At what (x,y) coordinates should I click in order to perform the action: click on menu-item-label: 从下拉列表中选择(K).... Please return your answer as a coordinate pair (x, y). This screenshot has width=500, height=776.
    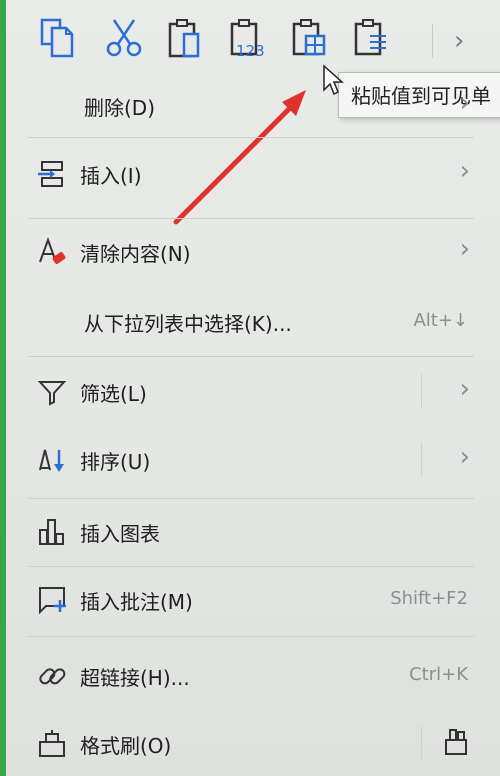
    Looking at the image, I should click on (188, 324).